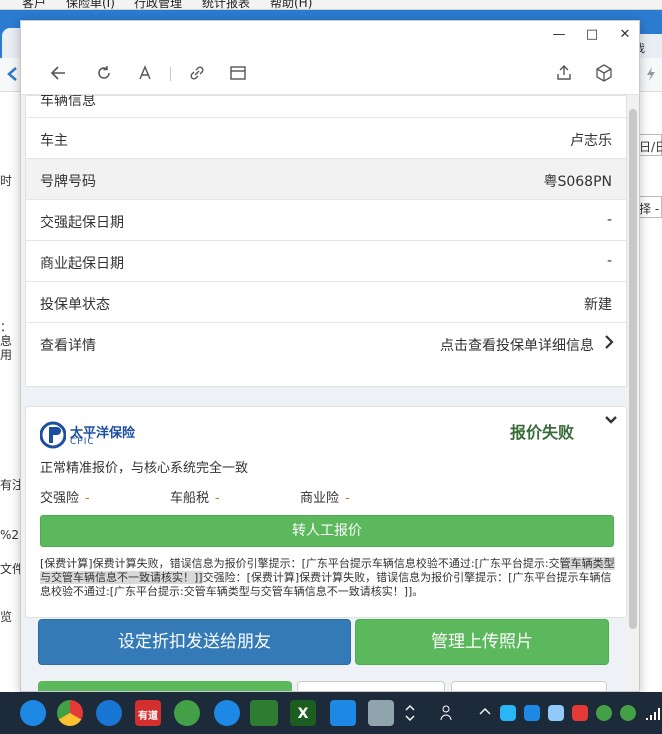  Describe the element at coordinates (145, 73) in the screenshot. I see `font-icon` at that location.